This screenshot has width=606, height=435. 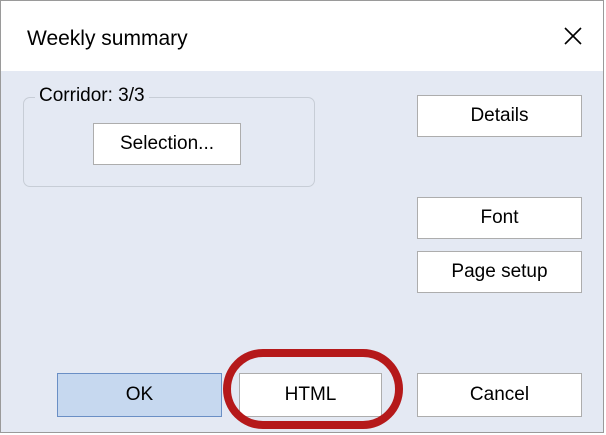 What do you see at coordinates (107, 38) in the screenshot?
I see `dialog-title: Weekly summary` at bounding box center [107, 38].